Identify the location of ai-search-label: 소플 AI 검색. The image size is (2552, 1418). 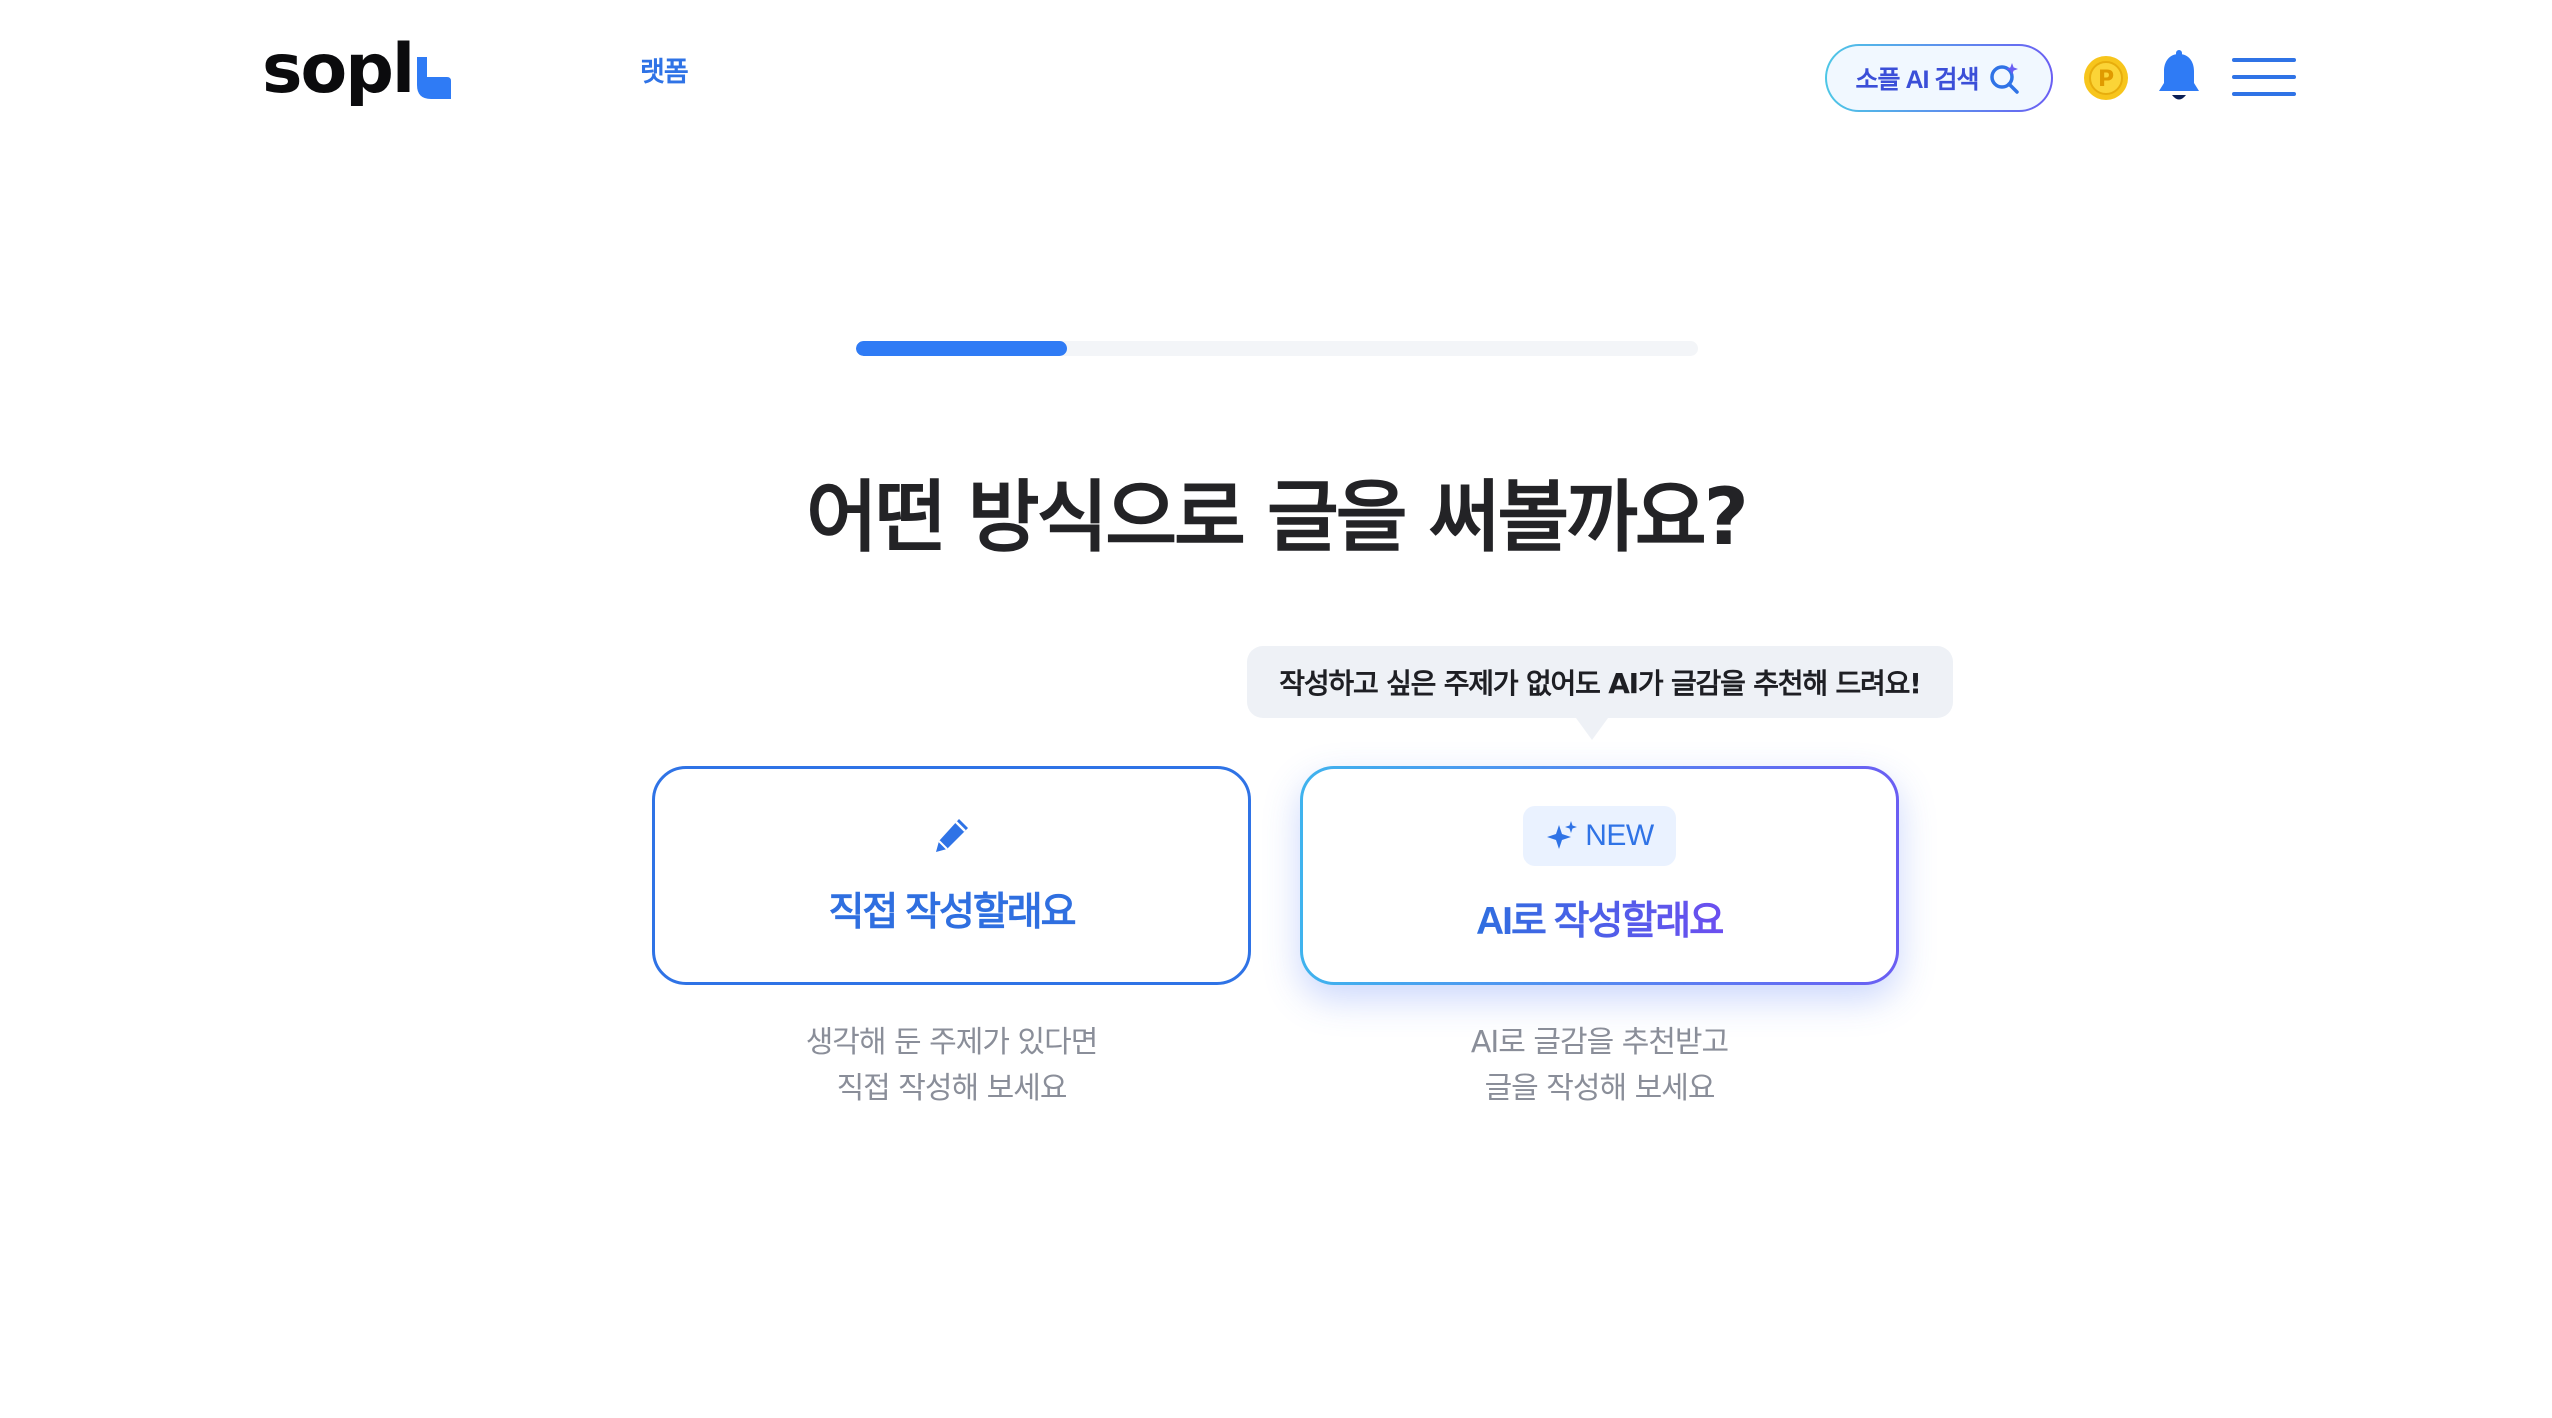
(1917, 80).